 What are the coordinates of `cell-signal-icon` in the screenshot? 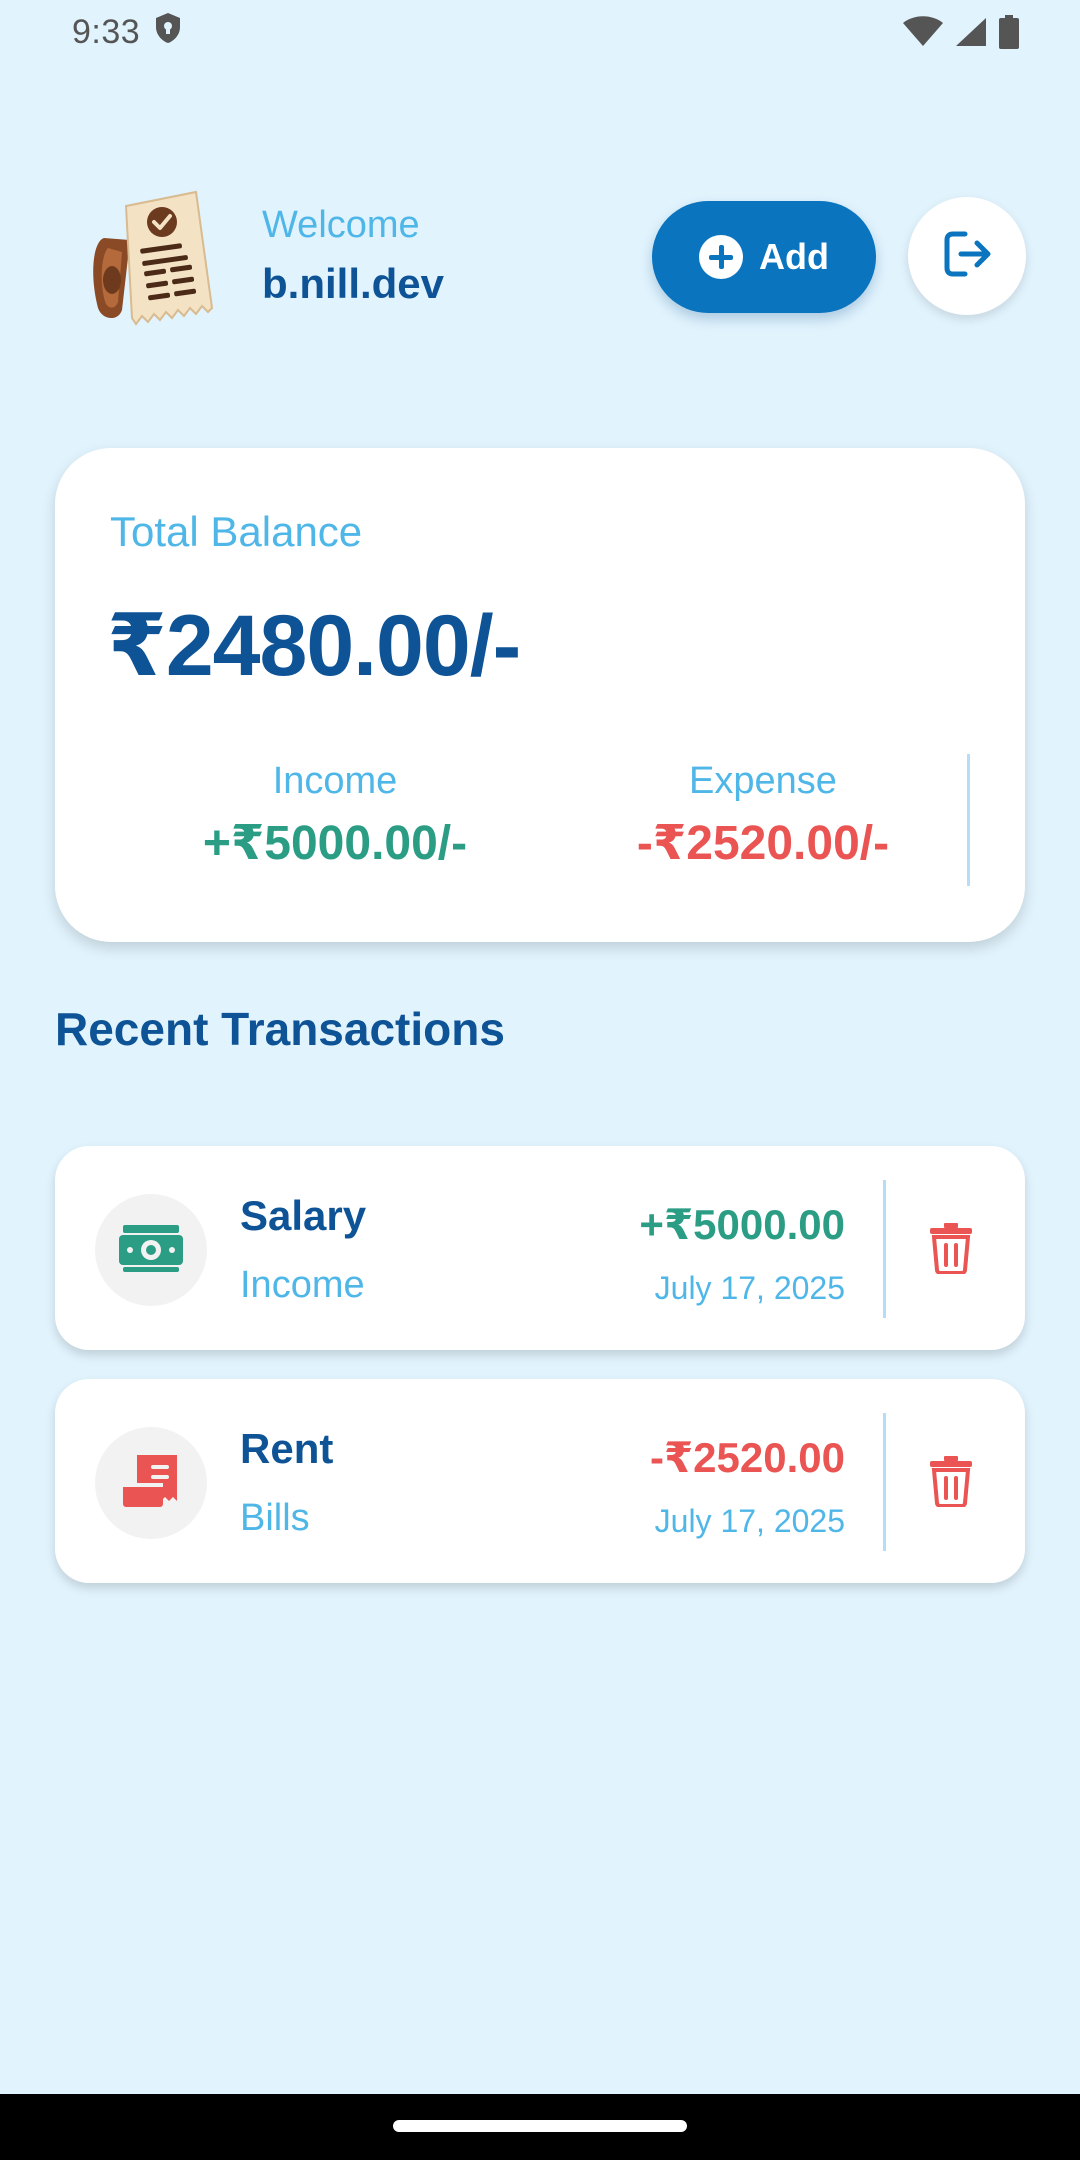 It's located at (971, 32).